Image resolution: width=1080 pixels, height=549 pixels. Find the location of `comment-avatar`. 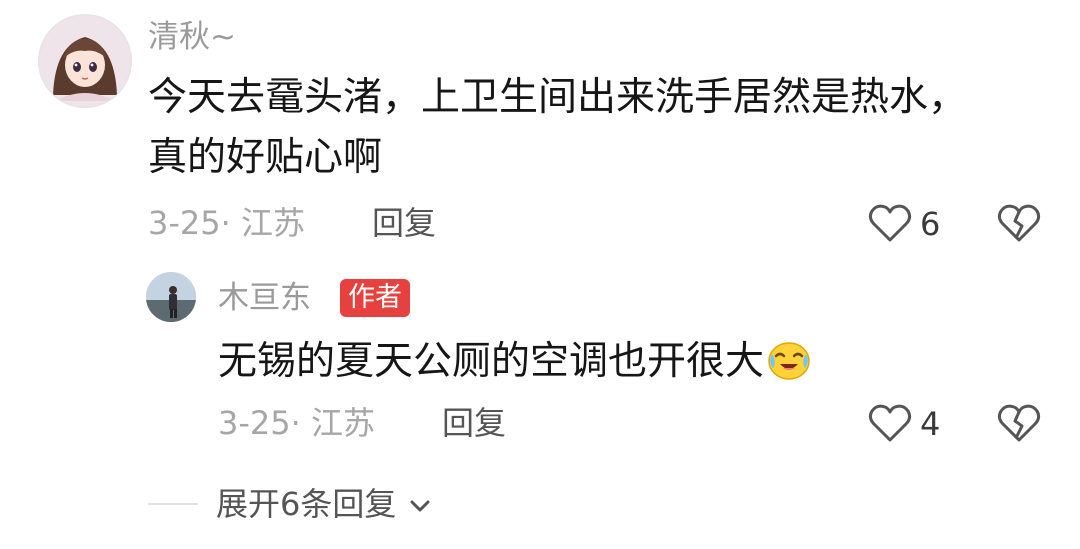

comment-avatar is located at coordinates (85, 61).